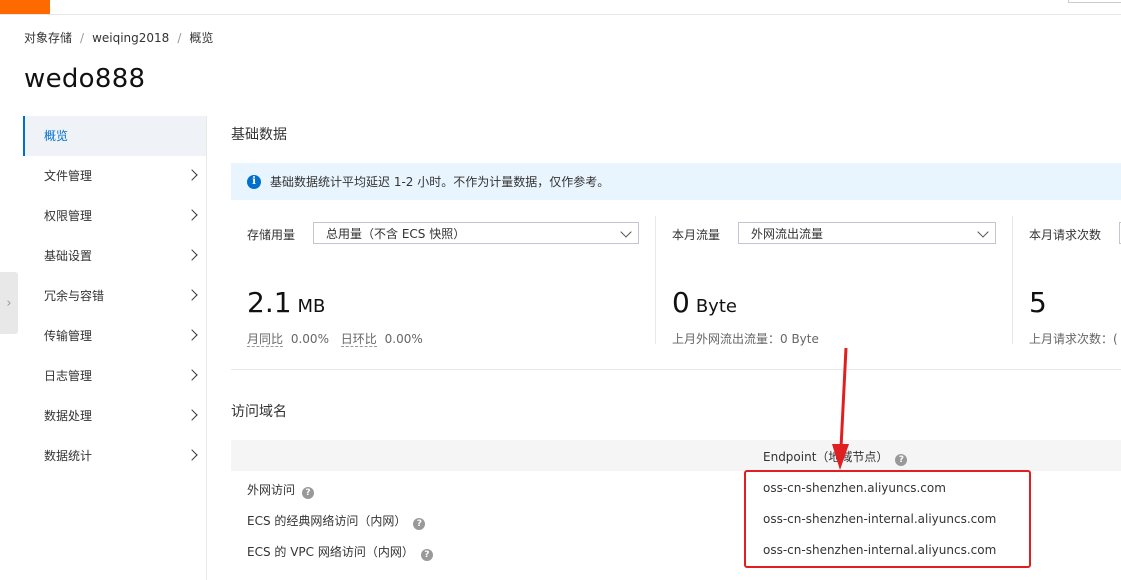 This screenshot has width=1121, height=580. I want to click on chevron-right-icon: ›, so click(9, 303).